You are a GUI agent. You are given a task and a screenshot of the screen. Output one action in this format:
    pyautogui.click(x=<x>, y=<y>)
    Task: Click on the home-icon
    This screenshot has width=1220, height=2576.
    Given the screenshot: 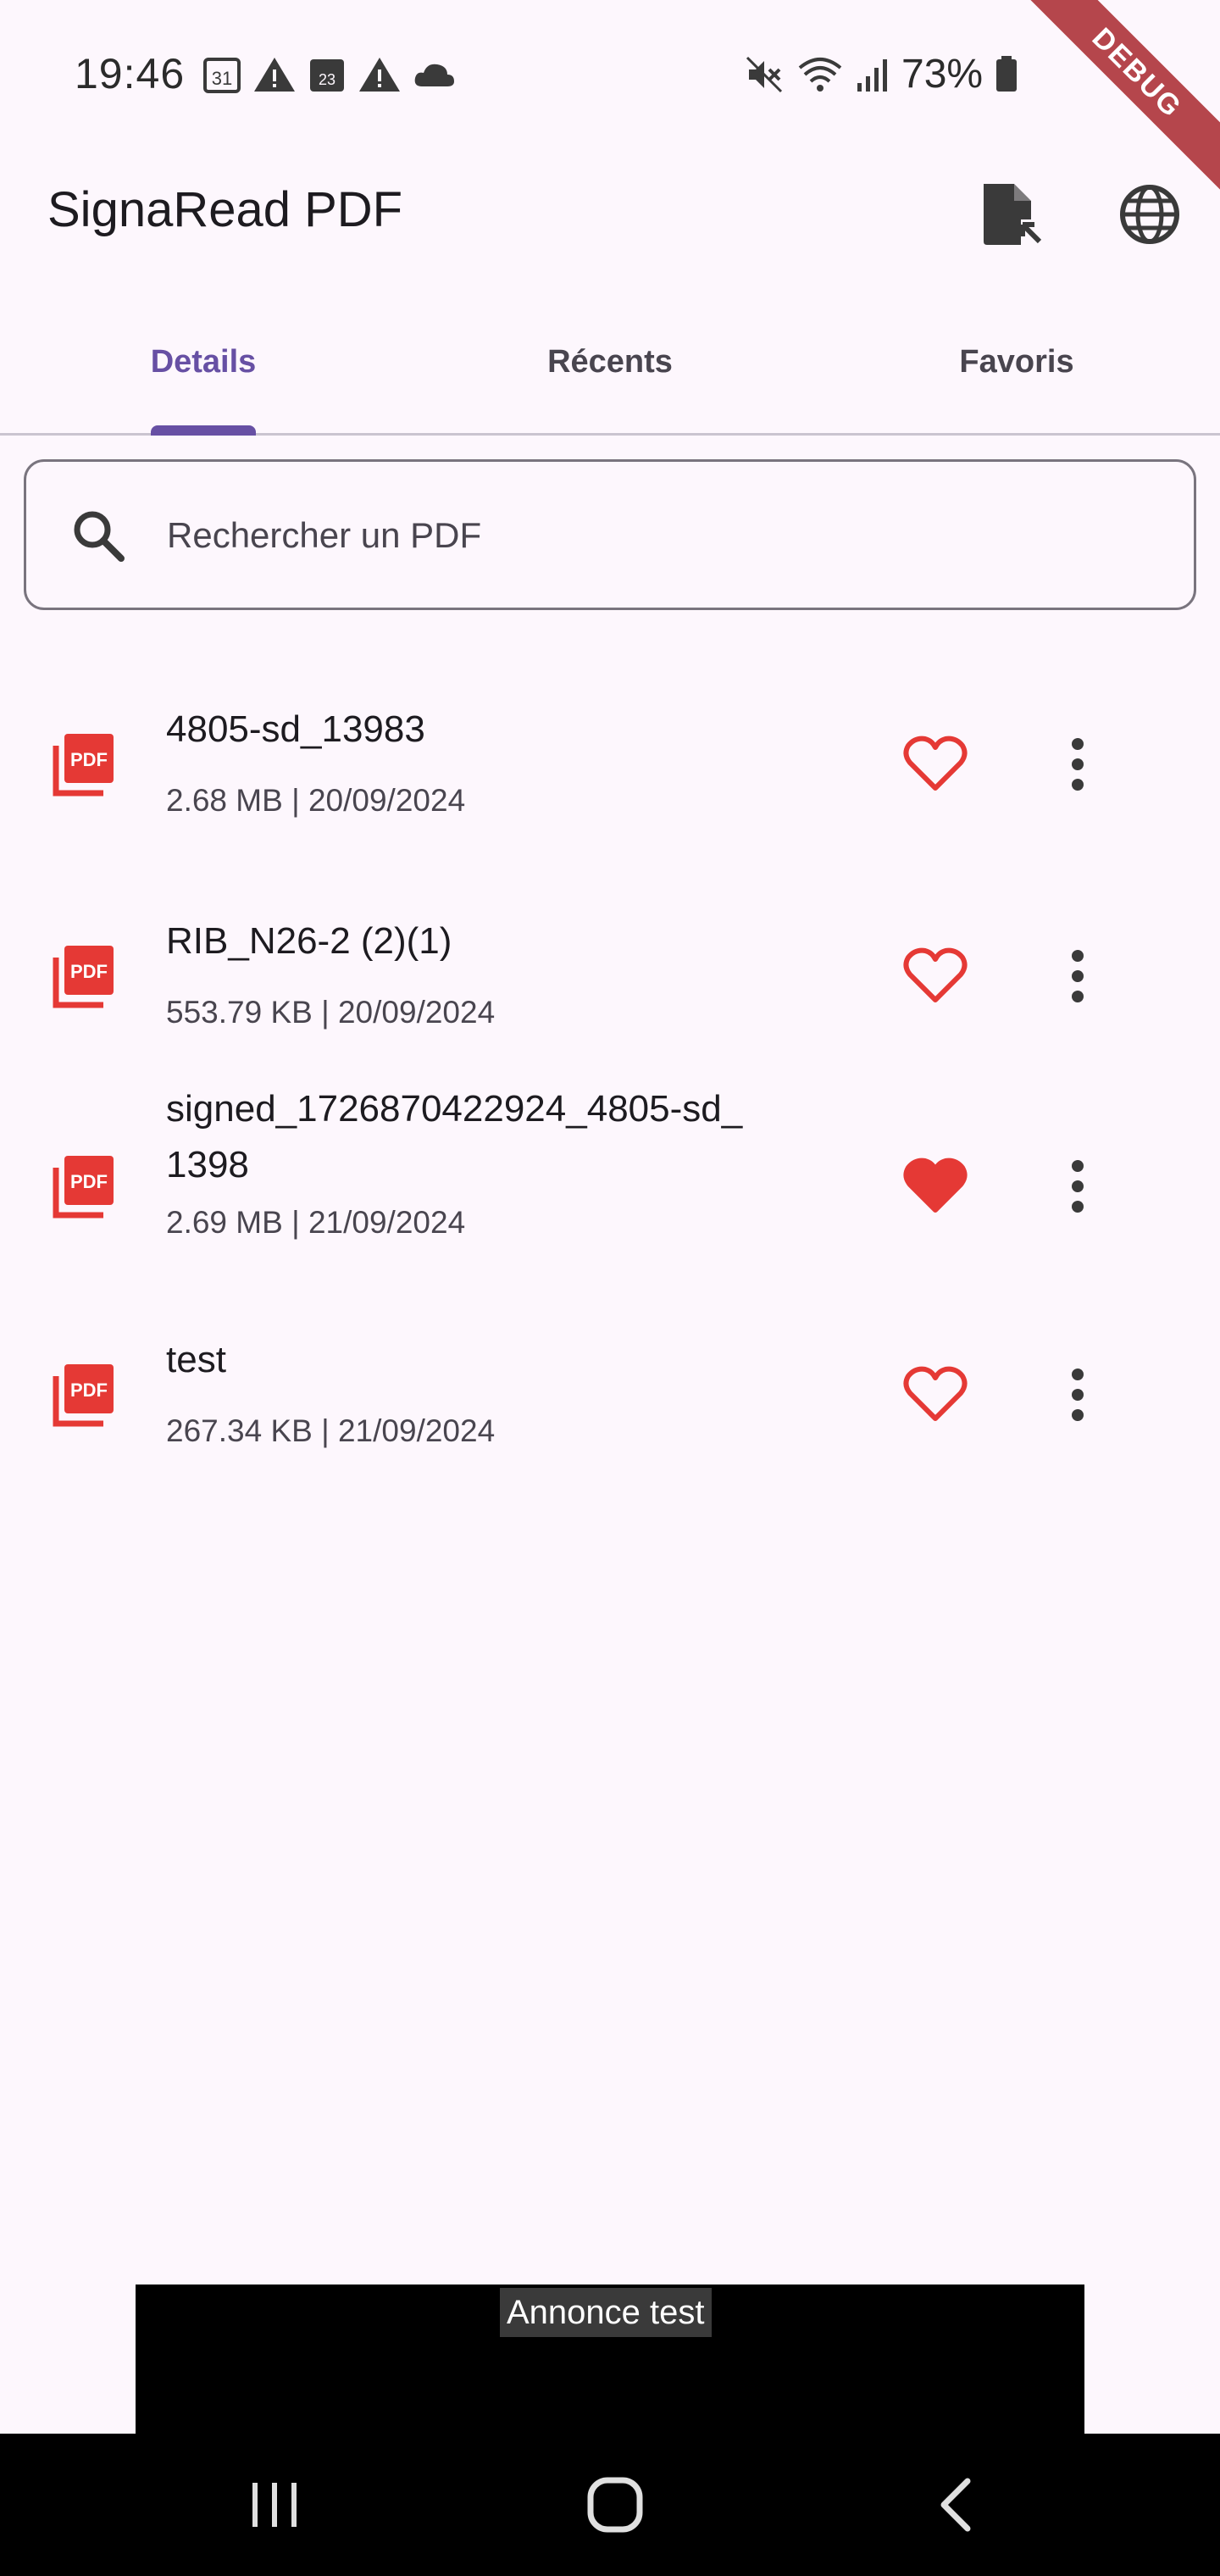 What is the action you would take?
    pyautogui.click(x=615, y=2505)
    